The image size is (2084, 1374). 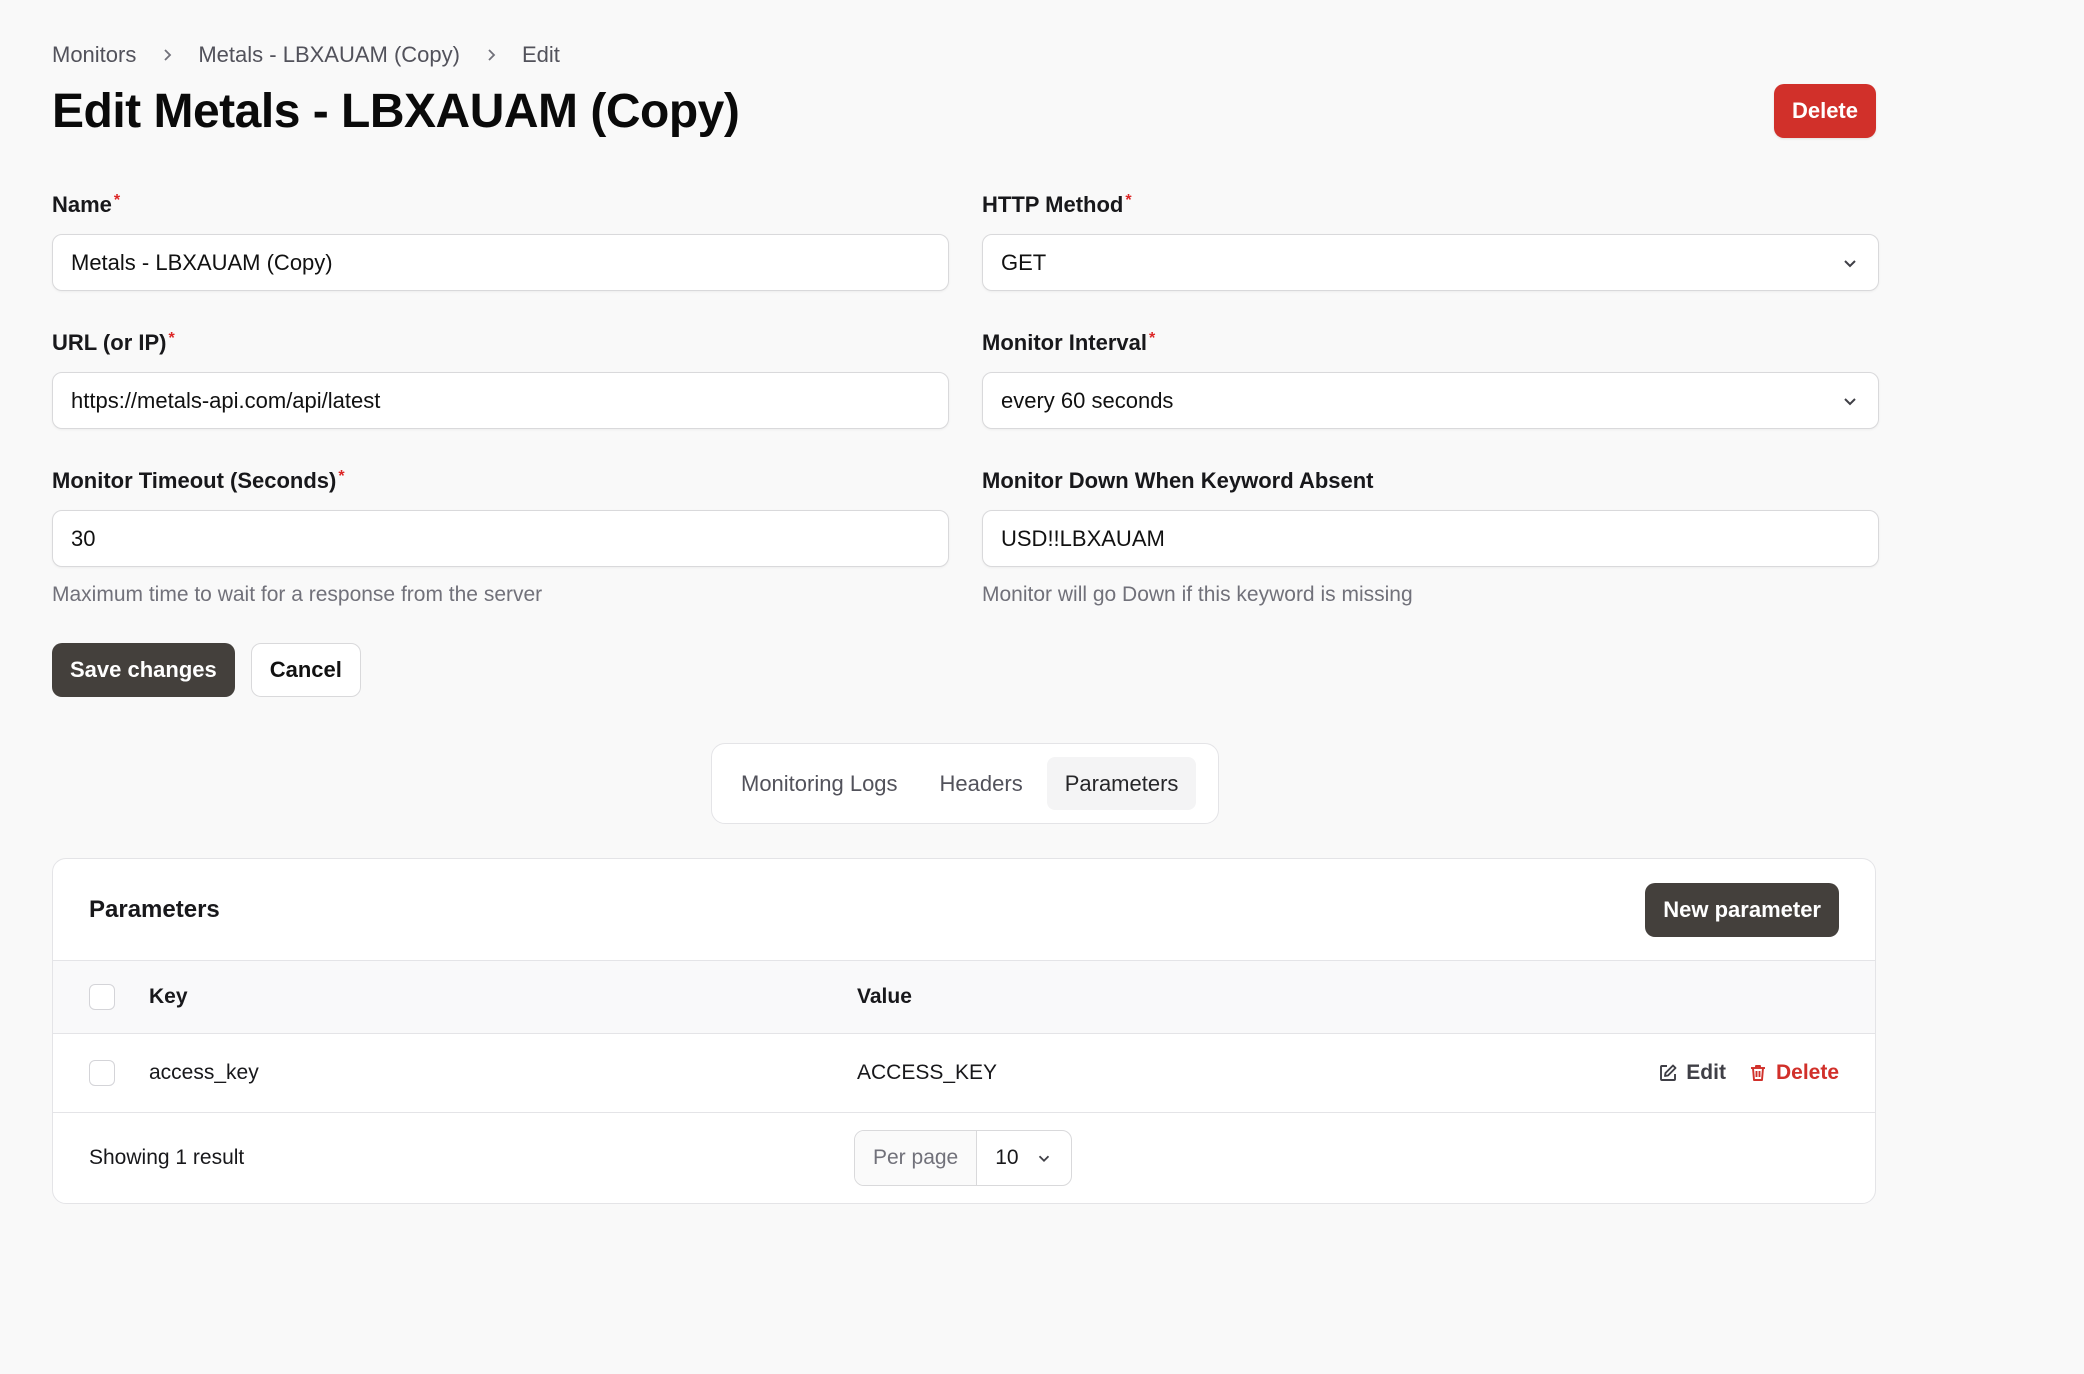 I want to click on name-field-group: Name * Metals - LBXAUAM (Copy), so click(x=500, y=241).